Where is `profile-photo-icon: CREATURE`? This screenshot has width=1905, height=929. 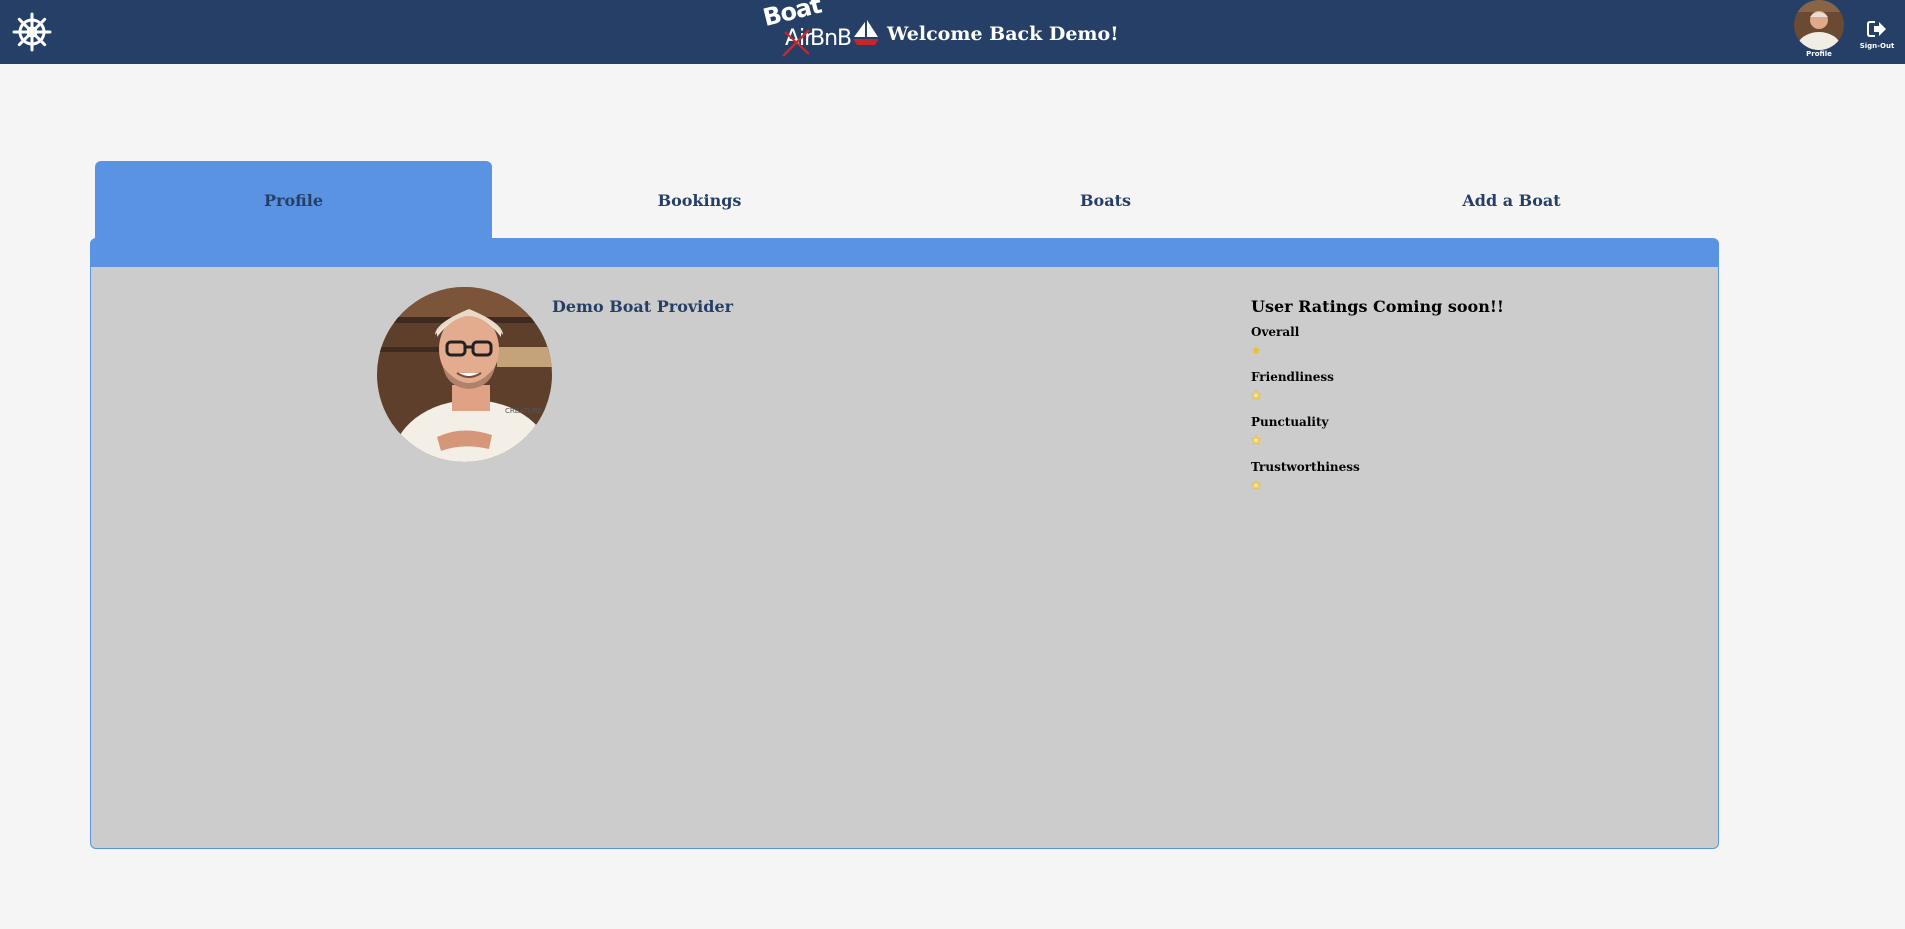 profile-photo-icon: CREATURE is located at coordinates (464, 374).